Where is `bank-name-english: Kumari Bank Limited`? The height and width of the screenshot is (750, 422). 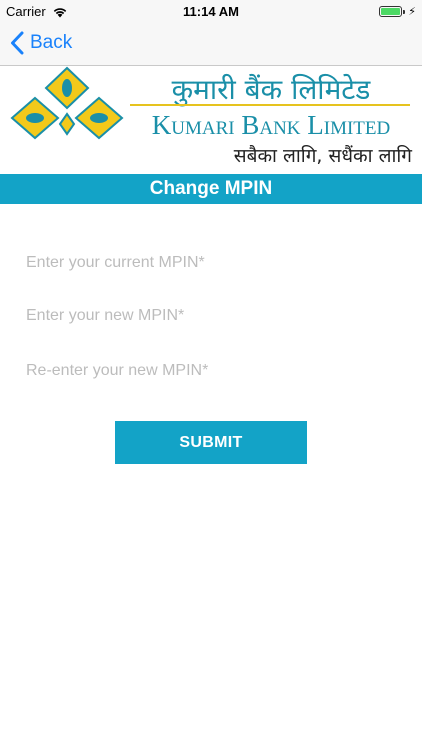
bank-name-english: Kumari Bank Limited is located at coordinates (271, 125).